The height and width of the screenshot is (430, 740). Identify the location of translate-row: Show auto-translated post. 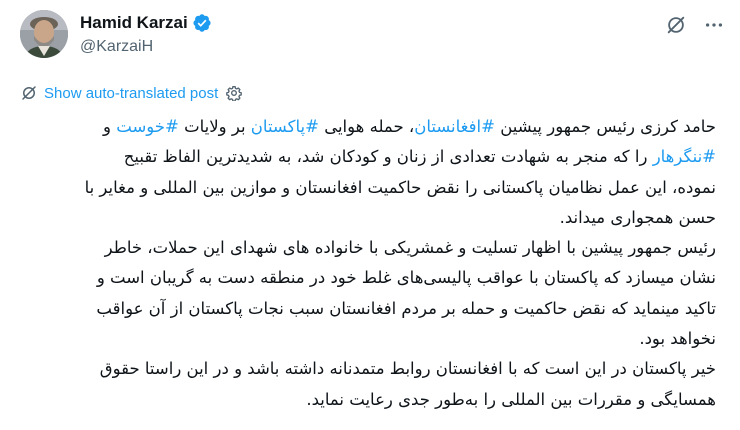
(131, 93).